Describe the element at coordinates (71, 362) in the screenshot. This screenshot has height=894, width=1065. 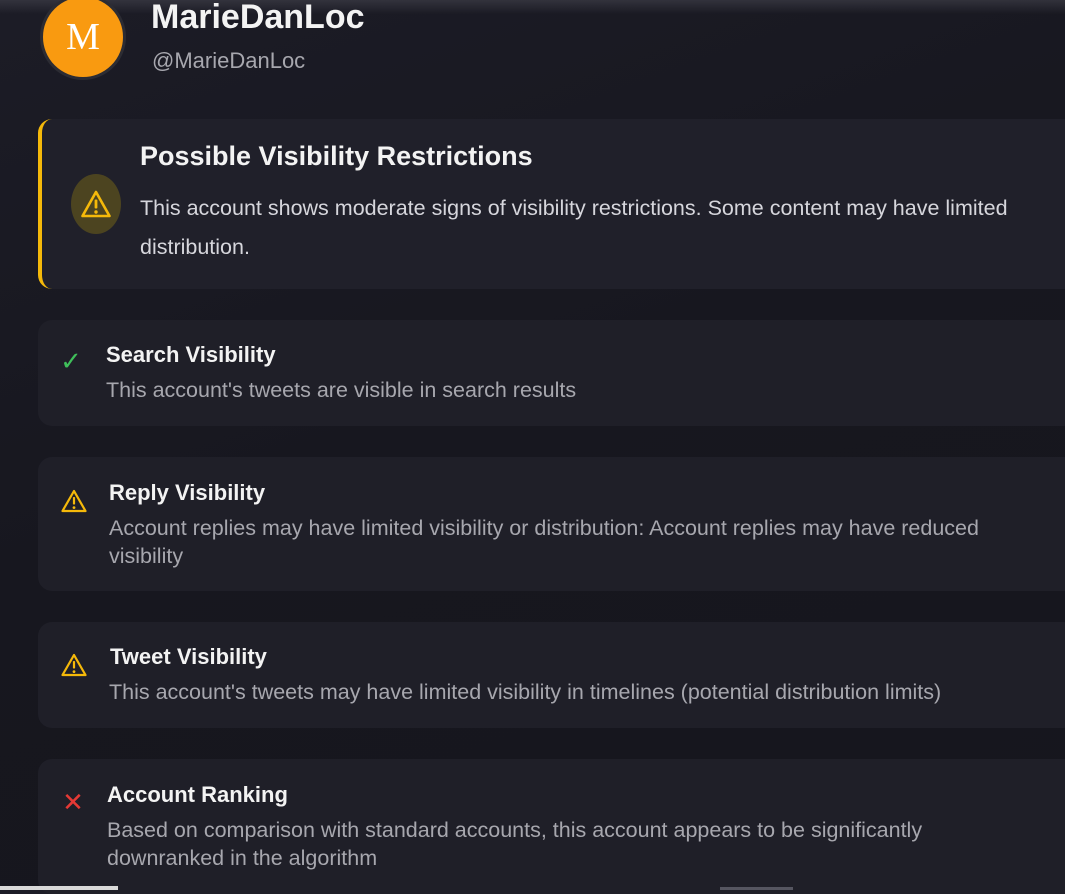
I see `check-icon: ✓` at that location.